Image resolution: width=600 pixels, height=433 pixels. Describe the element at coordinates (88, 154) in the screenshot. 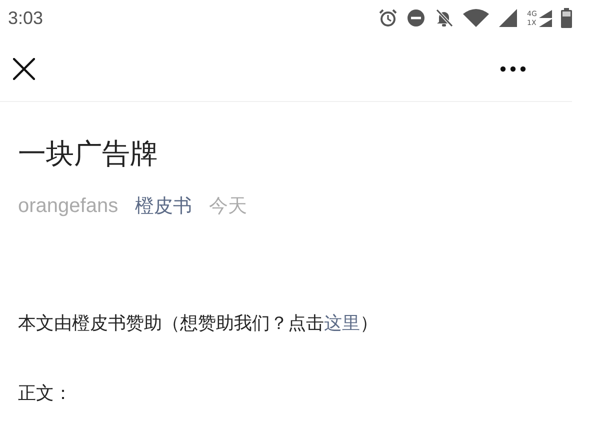

I see `article-title: 一块广告牌` at that location.